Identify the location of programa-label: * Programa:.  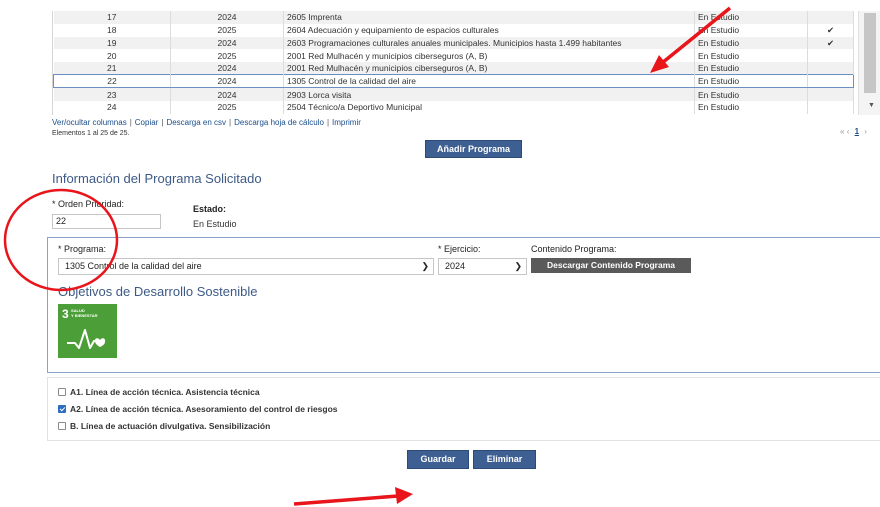
(82, 249).